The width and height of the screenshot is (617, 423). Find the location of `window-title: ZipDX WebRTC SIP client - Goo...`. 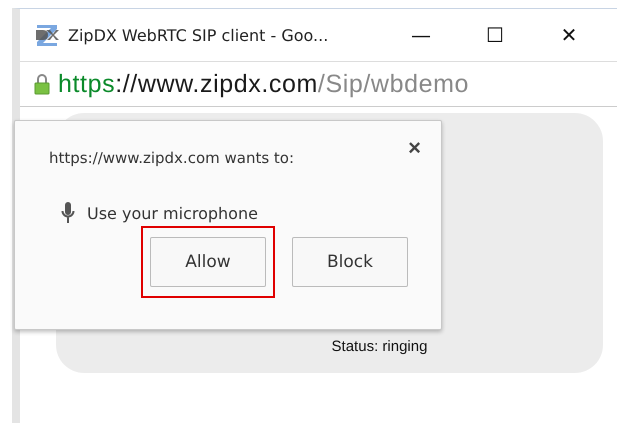

window-title: ZipDX WebRTC SIP client - Goo... is located at coordinates (199, 35).